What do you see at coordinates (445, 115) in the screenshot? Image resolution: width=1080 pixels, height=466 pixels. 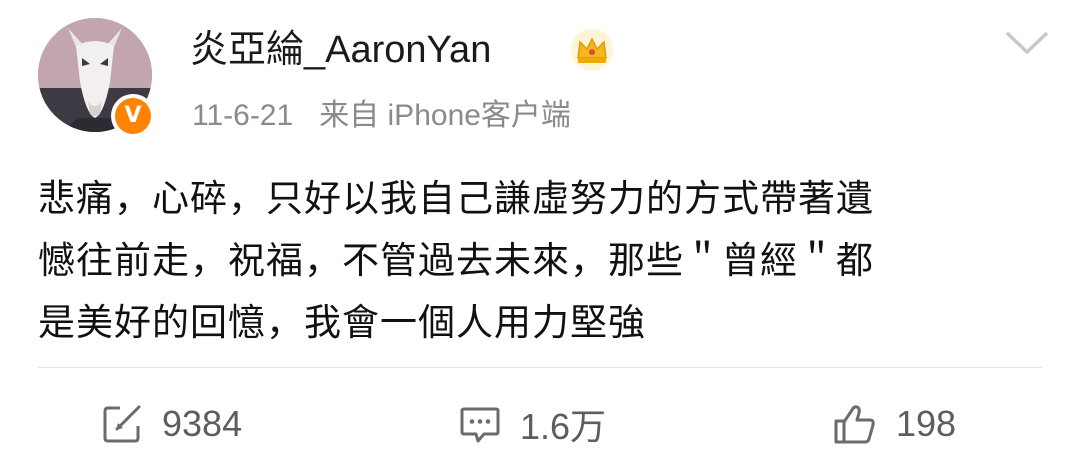 I see `post-source: 来自 iPhone客户端` at bounding box center [445, 115].